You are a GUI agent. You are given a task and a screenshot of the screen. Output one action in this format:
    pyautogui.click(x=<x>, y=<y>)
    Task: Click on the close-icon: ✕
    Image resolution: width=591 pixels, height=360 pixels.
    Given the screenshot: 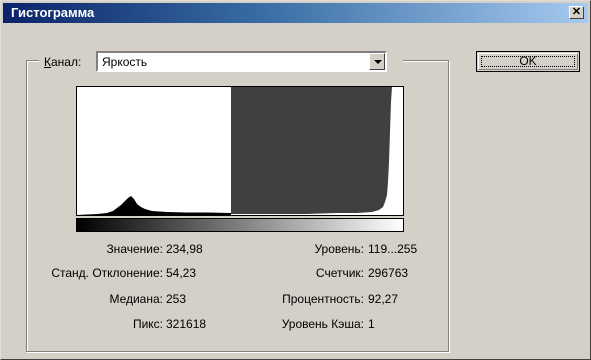 What is the action you would take?
    pyautogui.click(x=576, y=12)
    